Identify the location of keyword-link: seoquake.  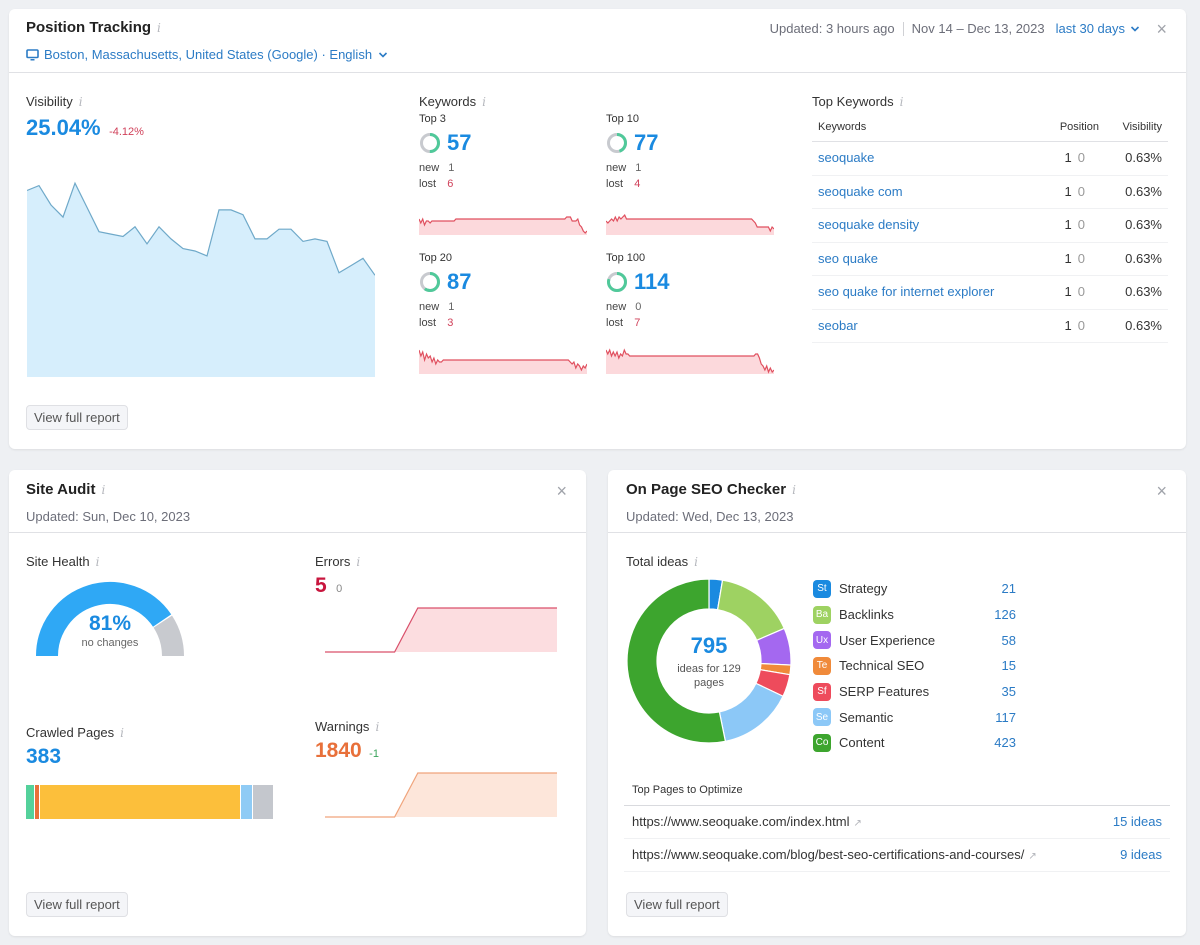
(846, 157).